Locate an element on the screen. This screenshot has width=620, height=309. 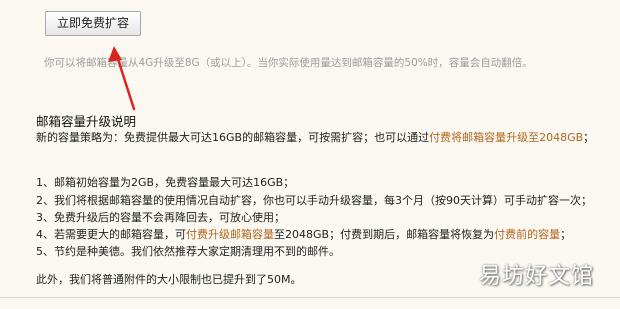
list-item-1: 1、邮箱初始容量为2GB，免费容量最大可达16GB； is located at coordinates (165, 182).